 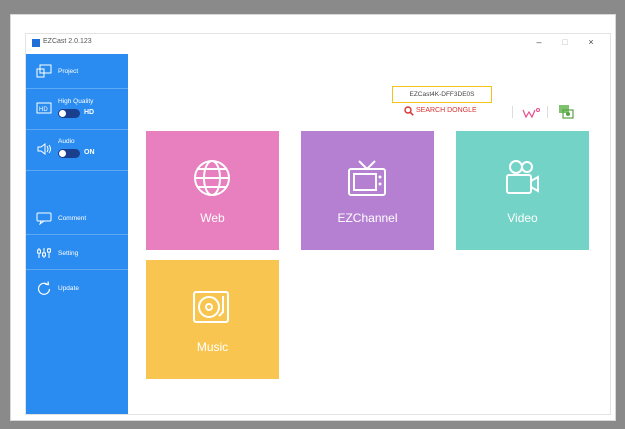 What do you see at coordinates (68, 71) in the screenshot?
I see `sidebar-item-label: Project` at bounding box center [68, 71].